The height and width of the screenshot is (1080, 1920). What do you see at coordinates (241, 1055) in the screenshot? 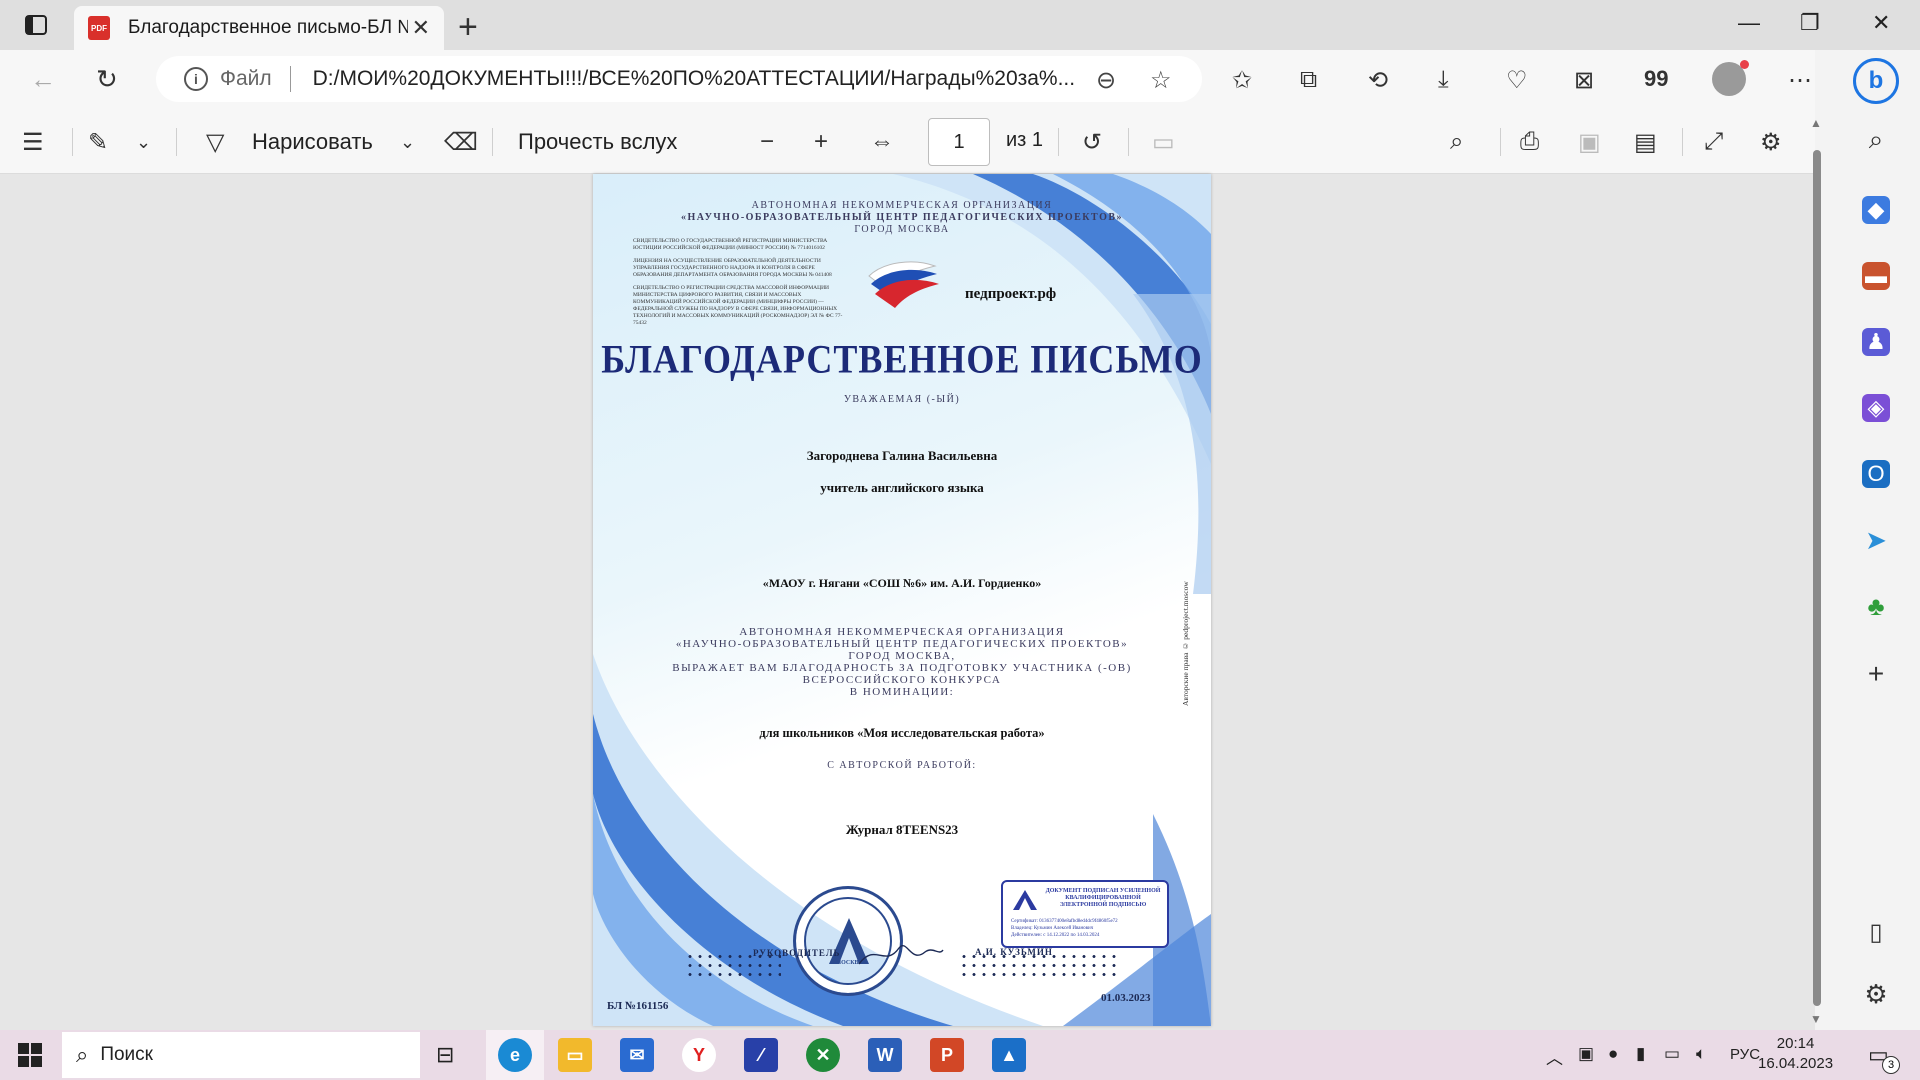
I see `taskbar-search-input: ⌕ Поиск` at bounding box center [241, 1055].